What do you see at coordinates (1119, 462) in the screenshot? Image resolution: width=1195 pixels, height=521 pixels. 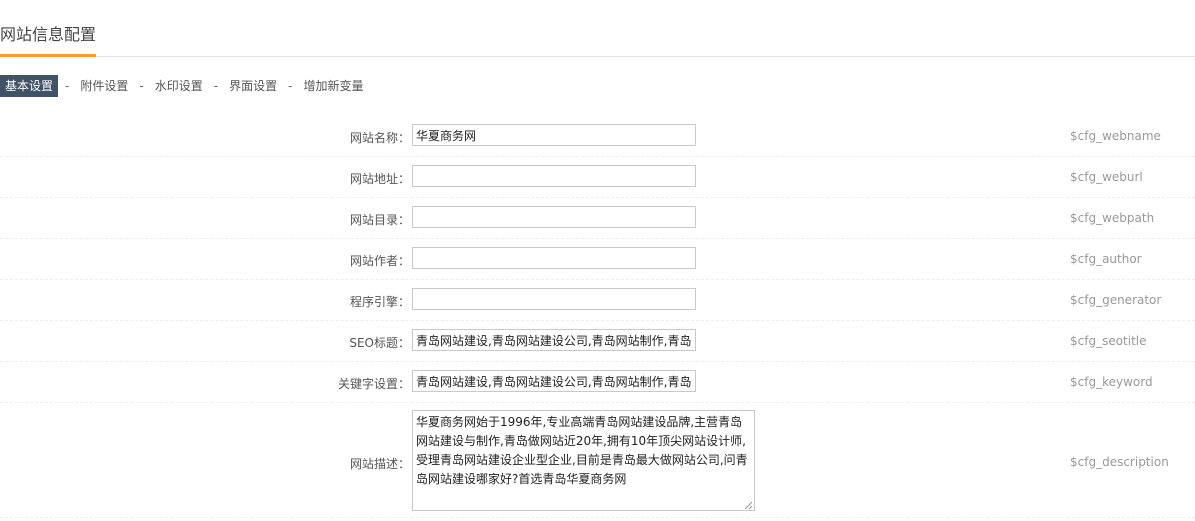 I see `var-name-description: $cfg_description` at bounding box center [1119, 462].